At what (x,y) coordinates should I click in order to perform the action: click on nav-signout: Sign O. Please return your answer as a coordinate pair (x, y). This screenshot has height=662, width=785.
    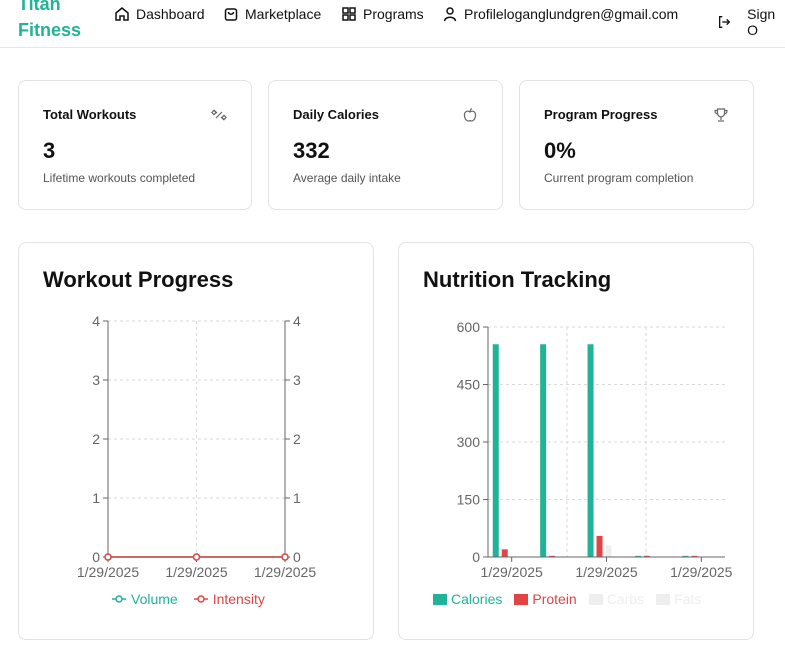
    Looking at the image, I should click on (751, 22).